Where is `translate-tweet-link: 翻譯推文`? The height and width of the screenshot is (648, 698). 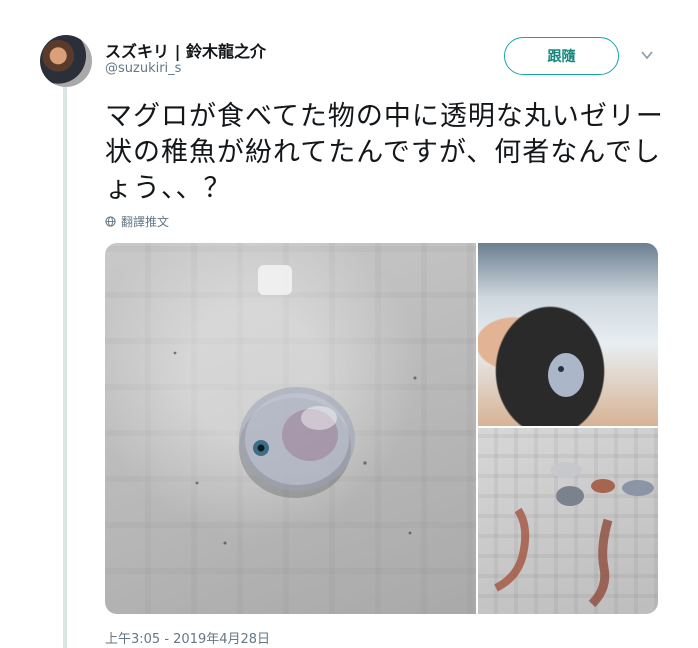
translate-tweet-link: 翻譯推文 is located at coordinates (137, 221).